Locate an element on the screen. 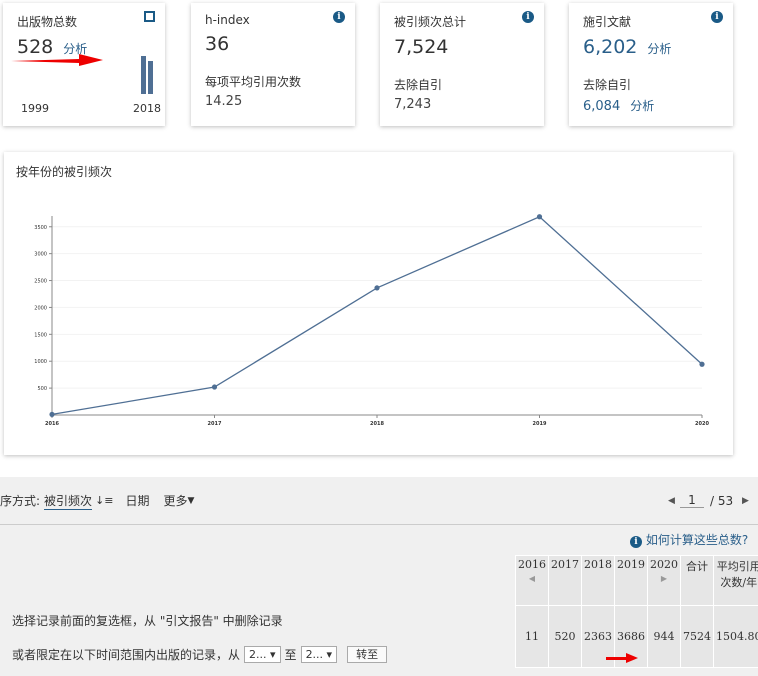  sub-value: 7,243 is located at coordinates (413, 104).